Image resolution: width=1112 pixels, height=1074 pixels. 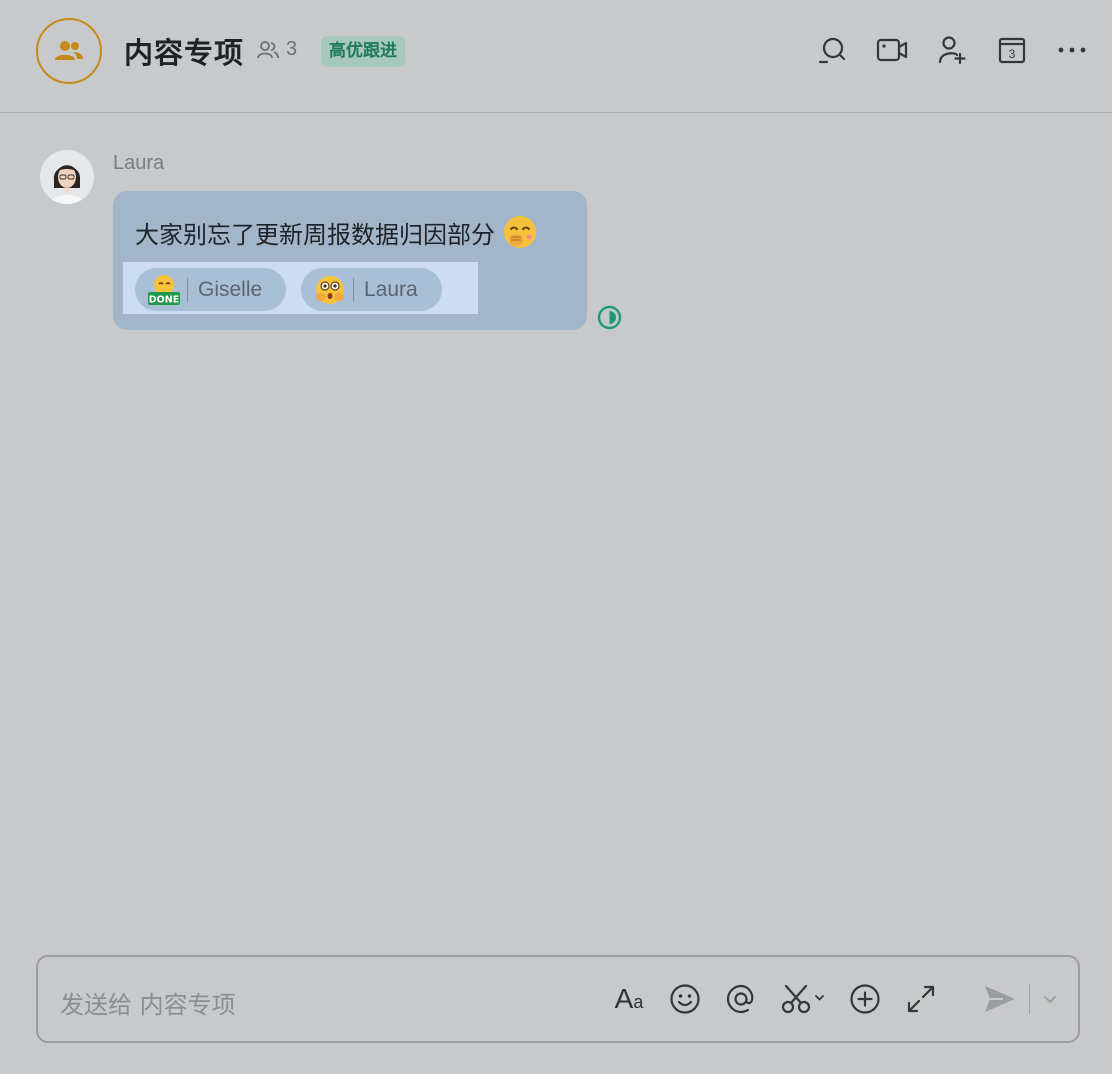 I want to click on screenshot-button, so click(x=803, y=999).